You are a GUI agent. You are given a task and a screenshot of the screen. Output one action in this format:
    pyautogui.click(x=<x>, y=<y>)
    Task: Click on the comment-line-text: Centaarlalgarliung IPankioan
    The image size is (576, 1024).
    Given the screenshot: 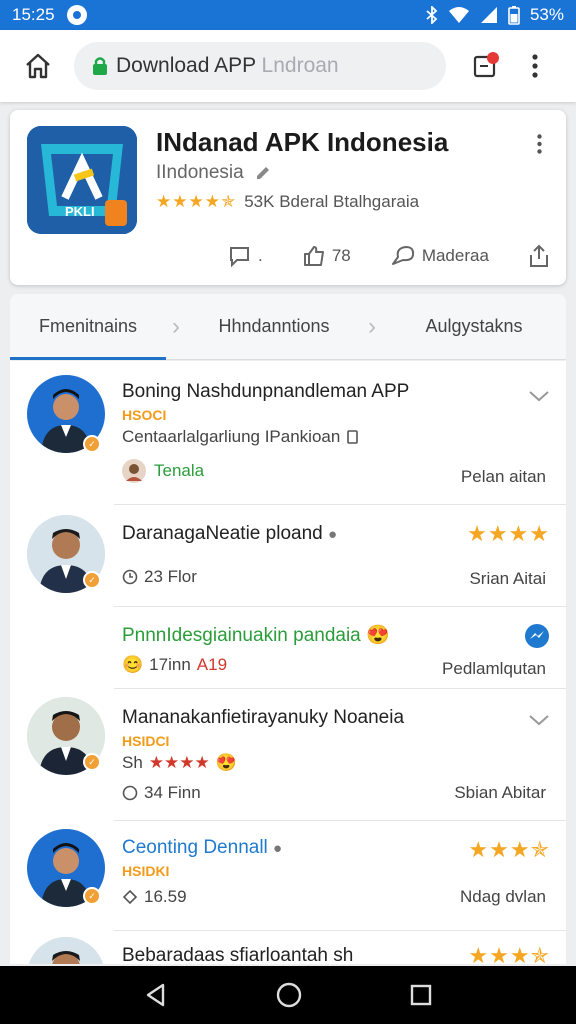 What is the action you would take?
    pyautogui.click(x=231, y=436)
    